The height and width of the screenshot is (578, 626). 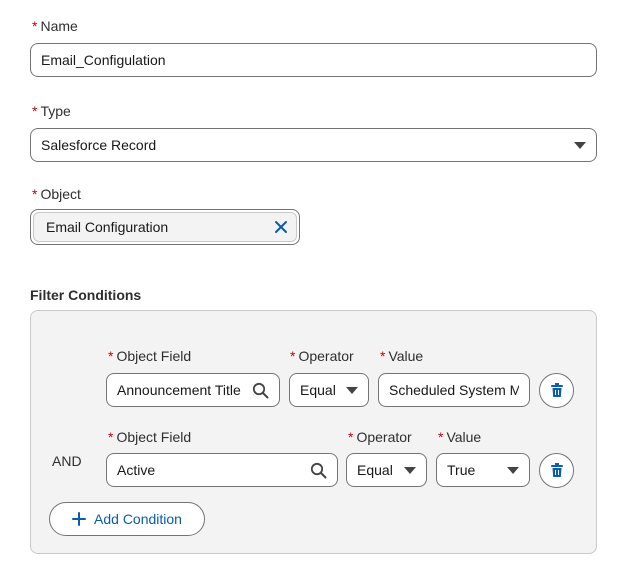 I want to click on condition-1-field-value: Announcement Title, so click(x=179, y=390).